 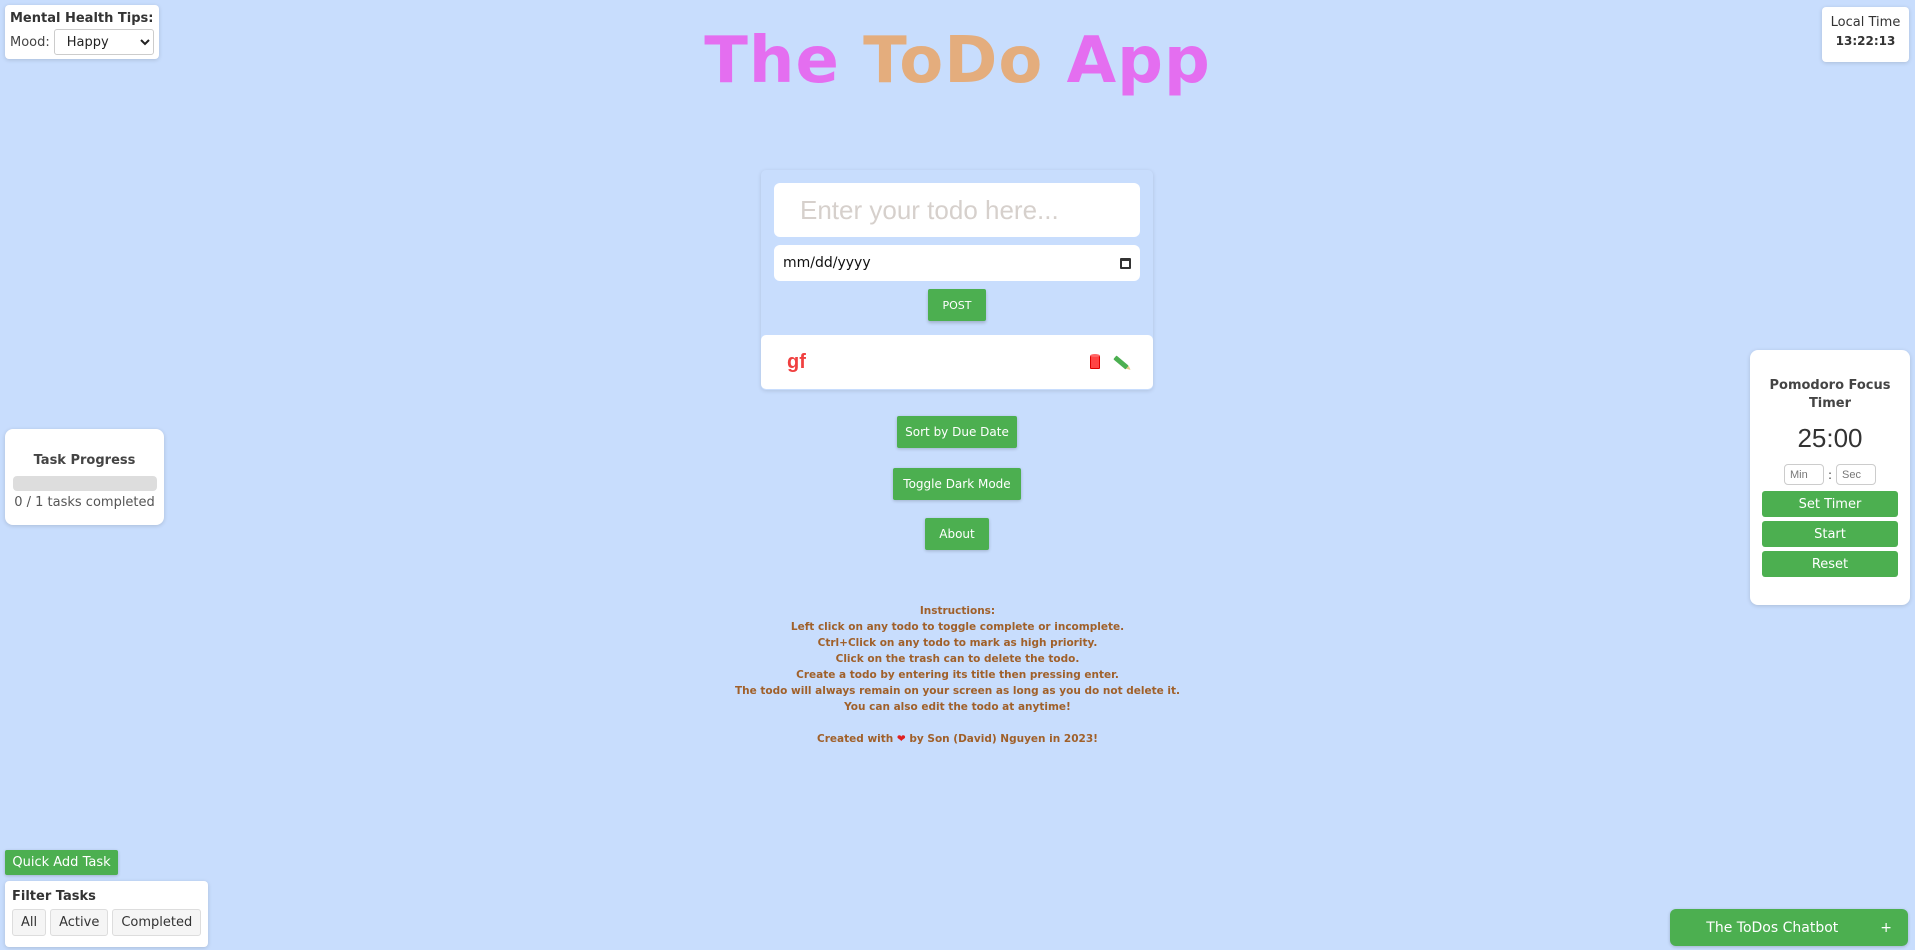 I want to click on app-title: The ToDo App, so click(x=957, y=61).